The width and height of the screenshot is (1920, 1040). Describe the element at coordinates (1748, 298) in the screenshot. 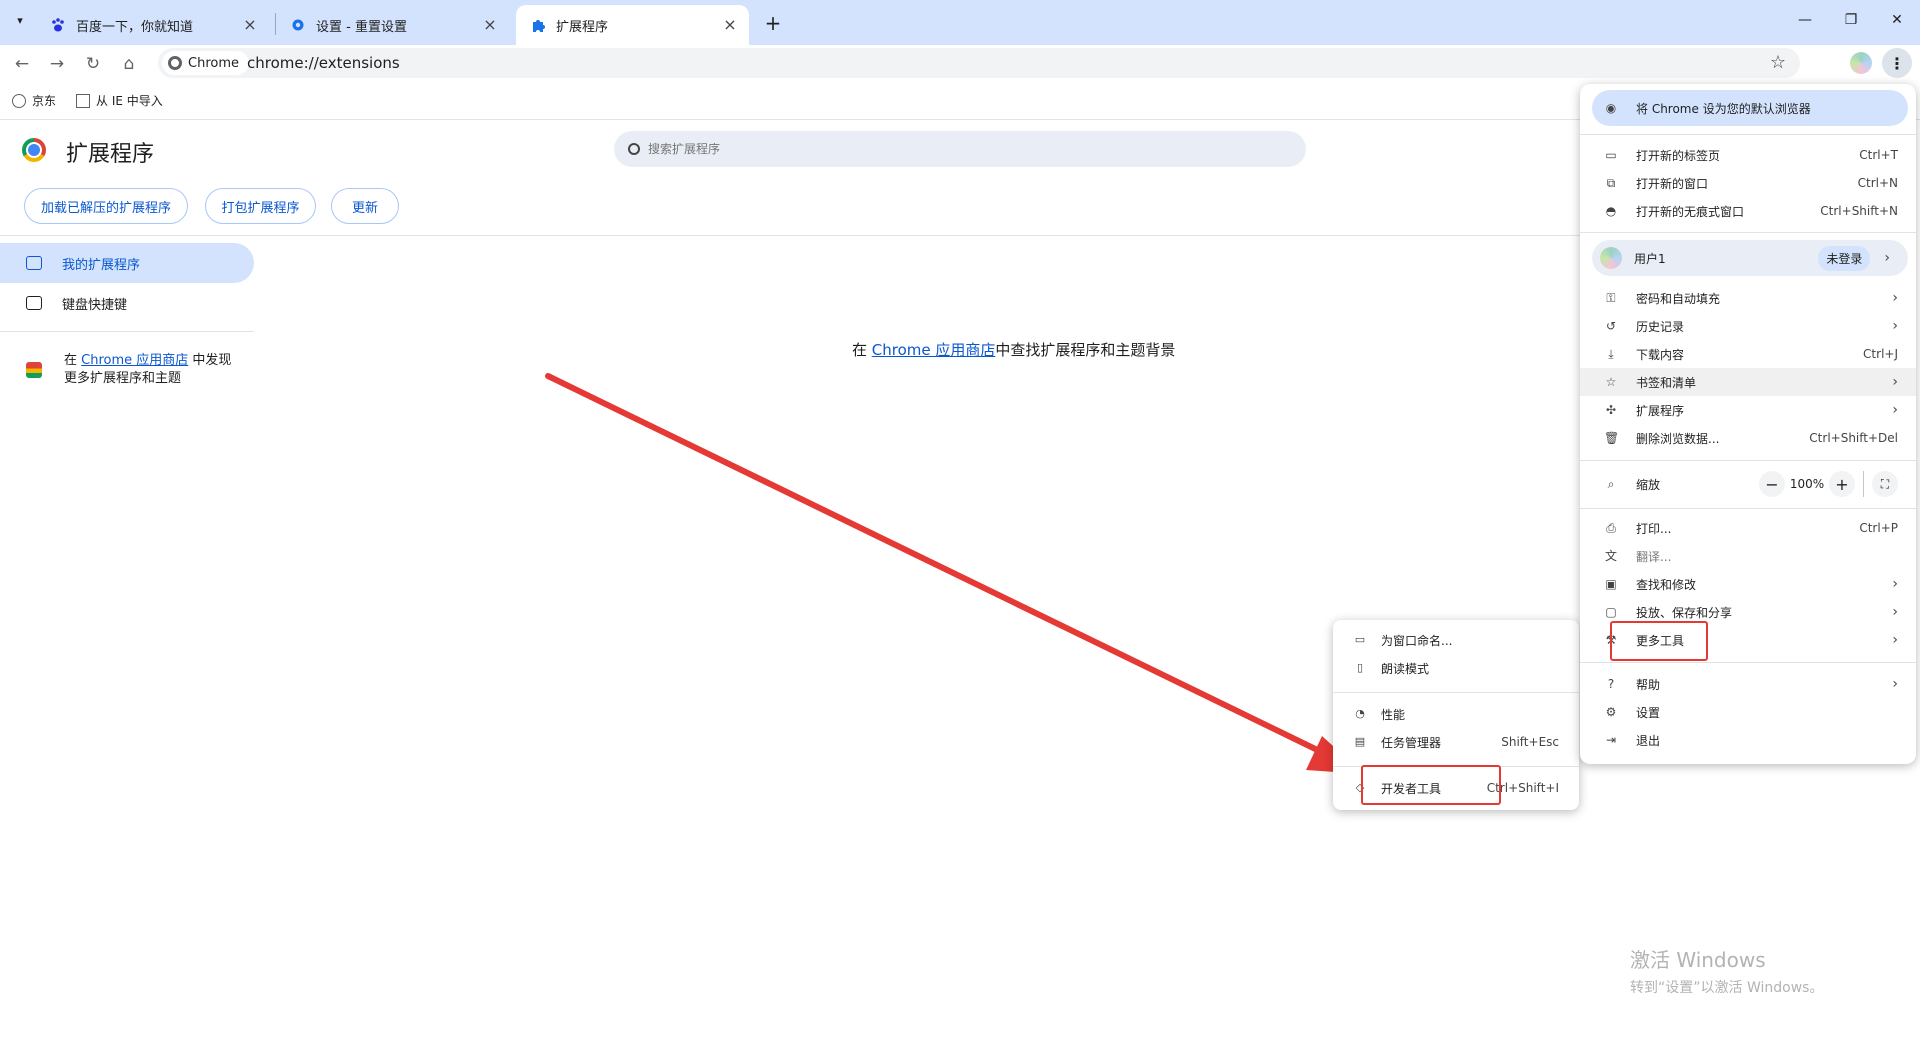

I see `menu-item-passwords: ⚿ 密码和自动填充 ›` at that location.